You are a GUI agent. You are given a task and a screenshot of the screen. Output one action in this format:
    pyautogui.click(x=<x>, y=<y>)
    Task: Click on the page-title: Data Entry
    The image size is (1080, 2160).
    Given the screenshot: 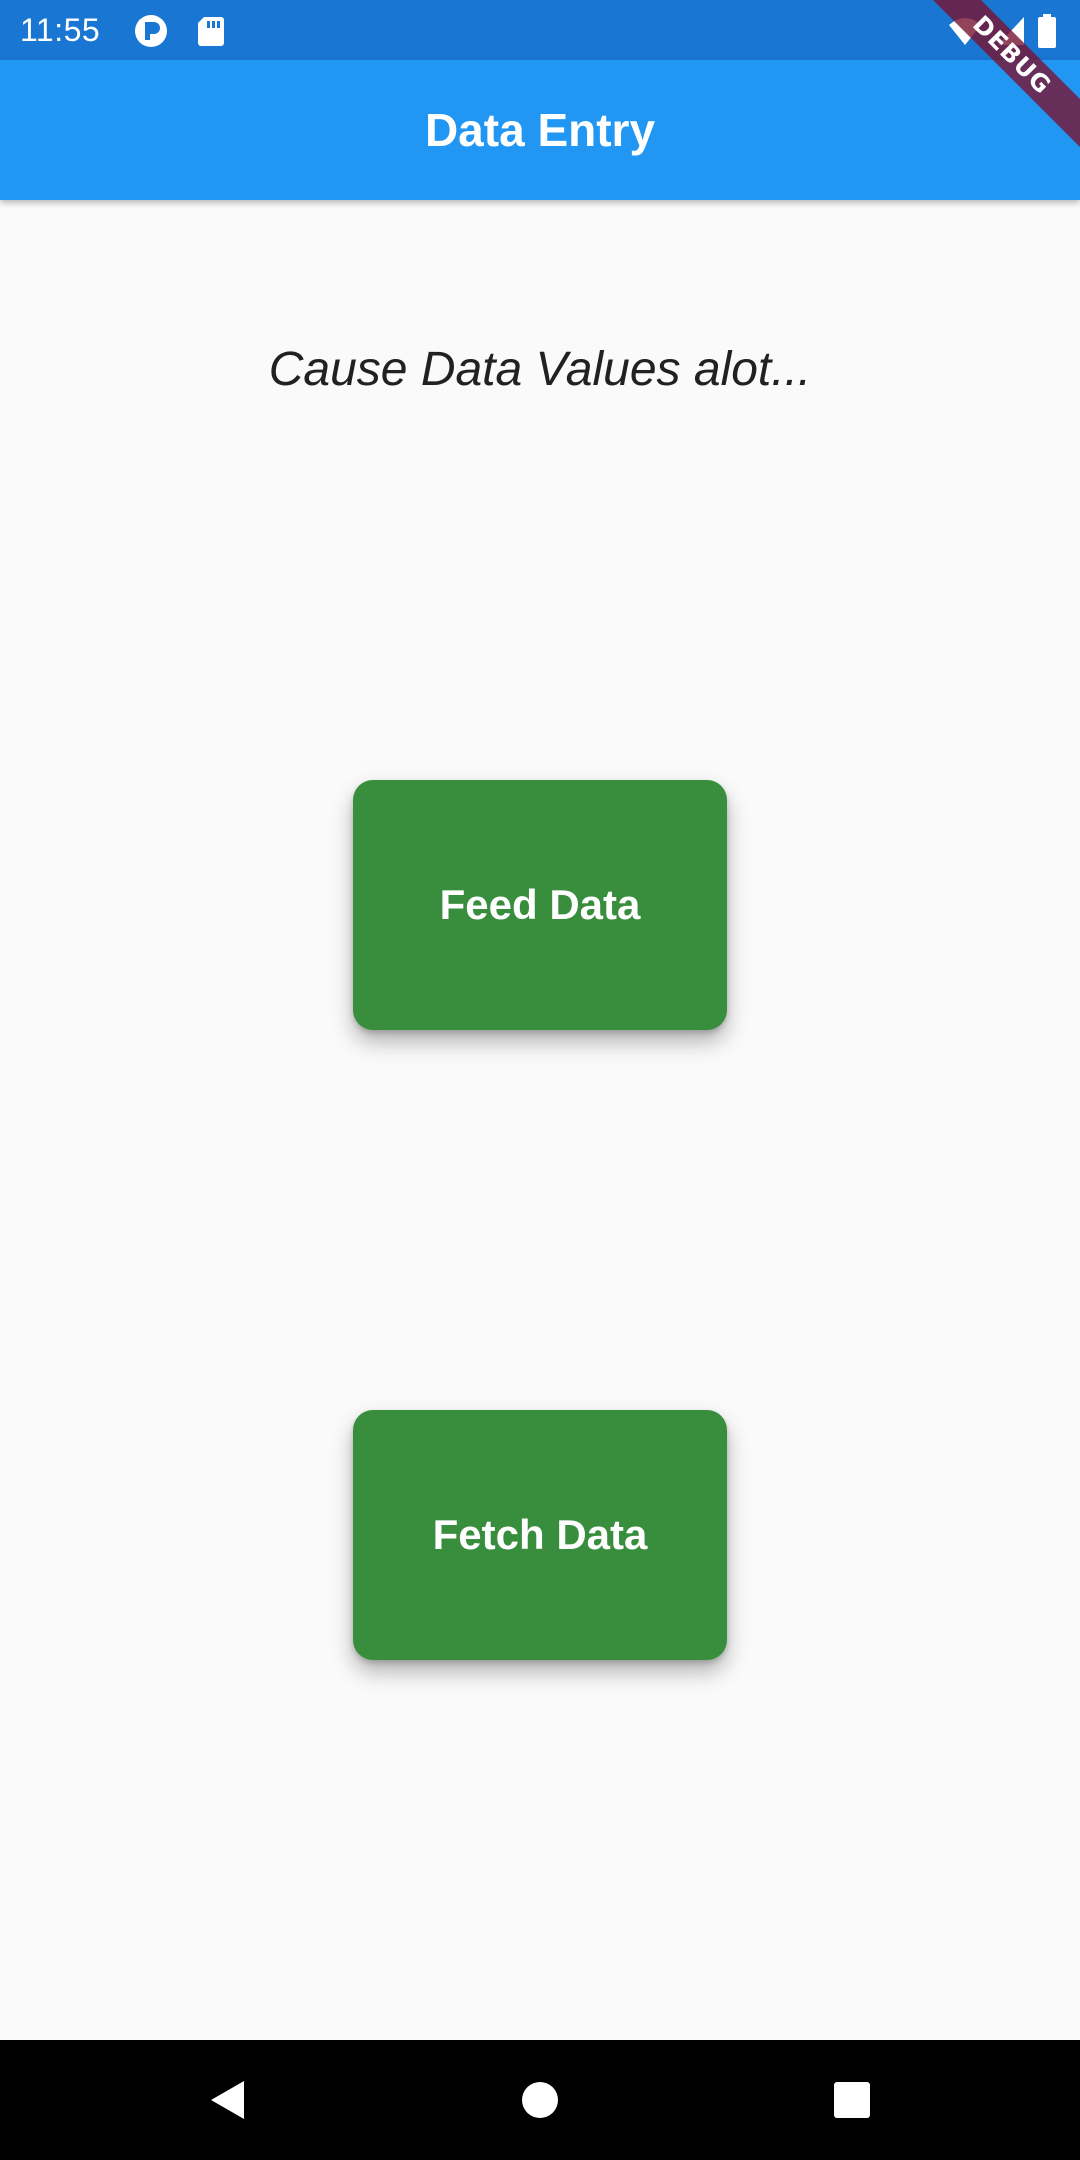 What is the action you would take?
    pyautogui.click(x=540, y=130)
    